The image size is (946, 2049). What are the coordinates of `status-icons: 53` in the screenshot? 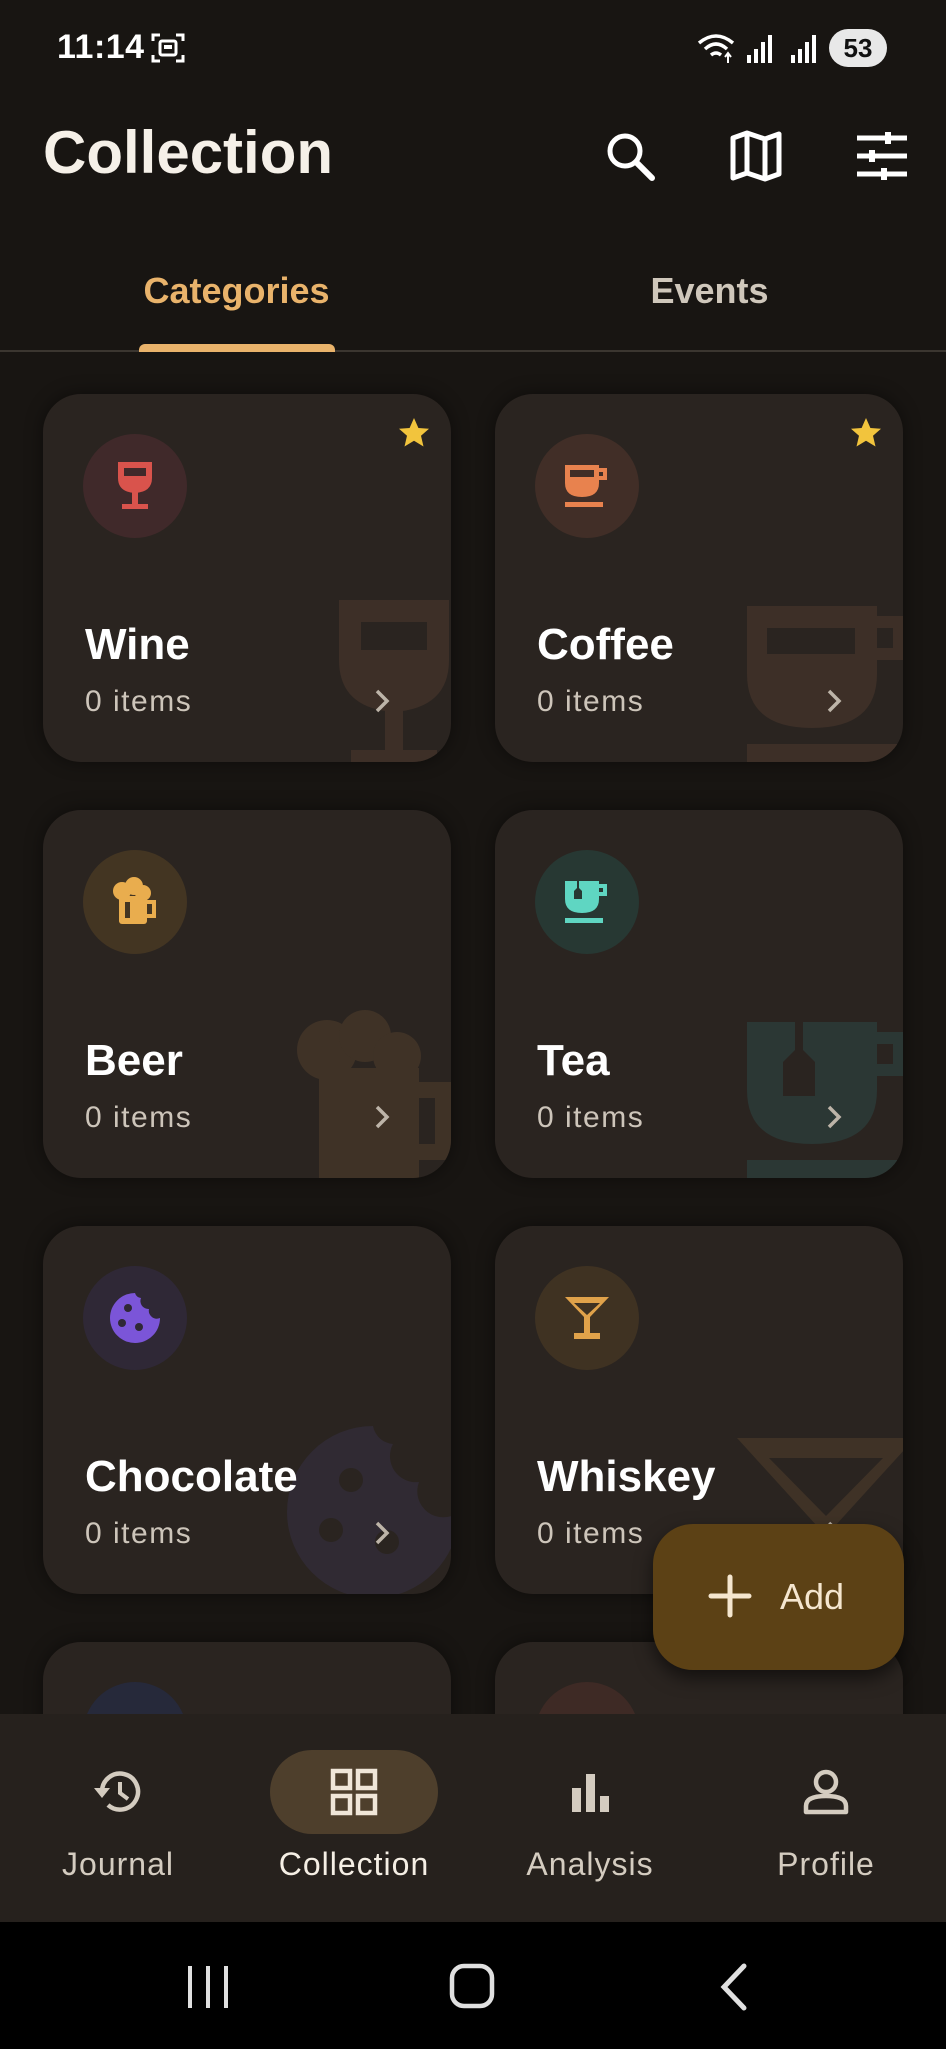 It's located at (792, 48).